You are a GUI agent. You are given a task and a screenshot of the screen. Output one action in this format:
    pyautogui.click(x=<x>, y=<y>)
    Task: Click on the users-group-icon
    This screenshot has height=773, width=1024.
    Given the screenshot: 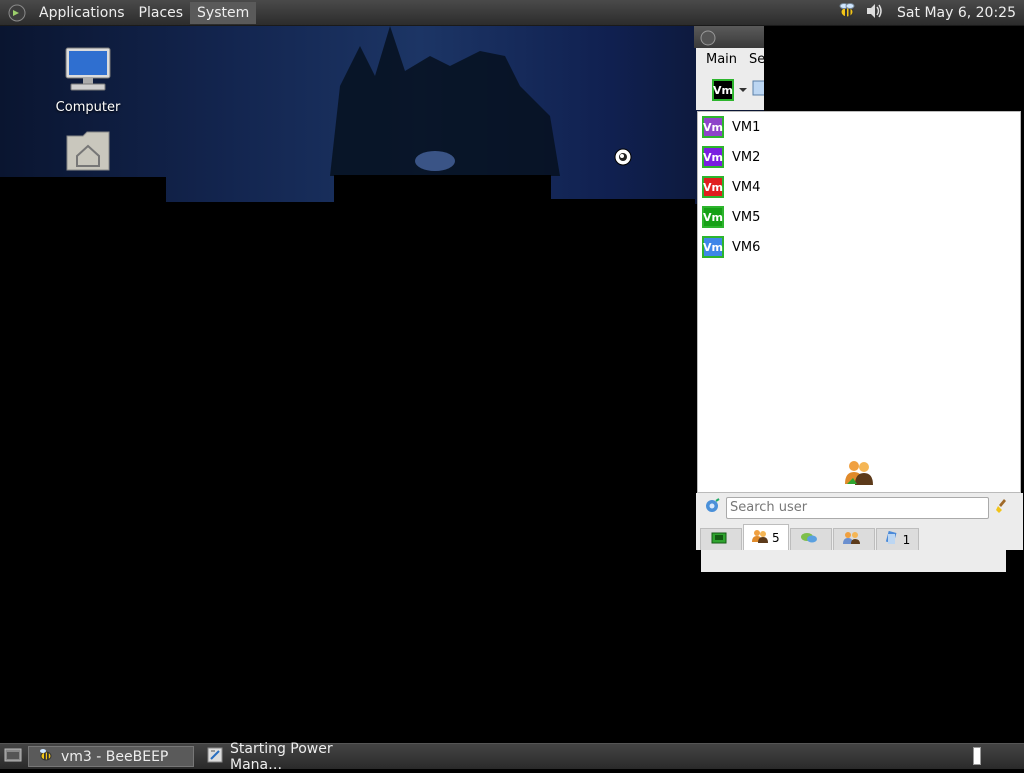 What is the action you would take?
    pyautogui.click(x=859, y=474)
    